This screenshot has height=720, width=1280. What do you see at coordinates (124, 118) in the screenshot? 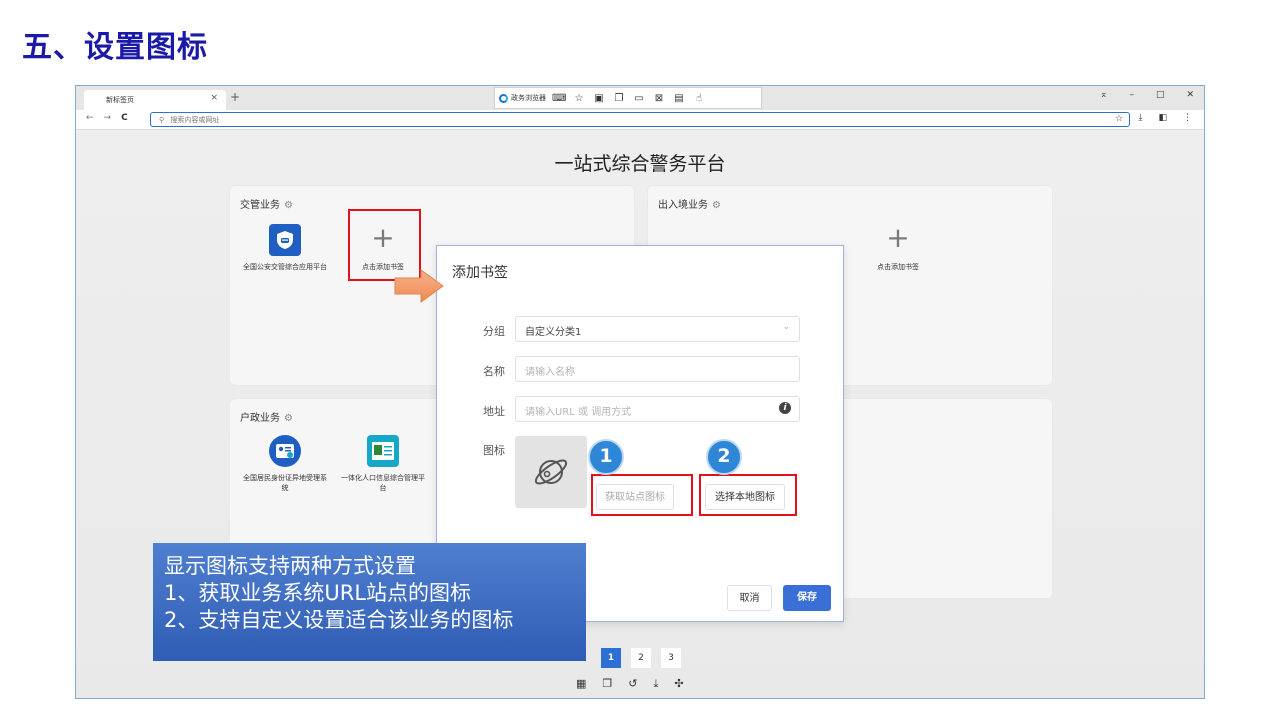
I see `reload-icon: C` at bounding box center [124, 118].